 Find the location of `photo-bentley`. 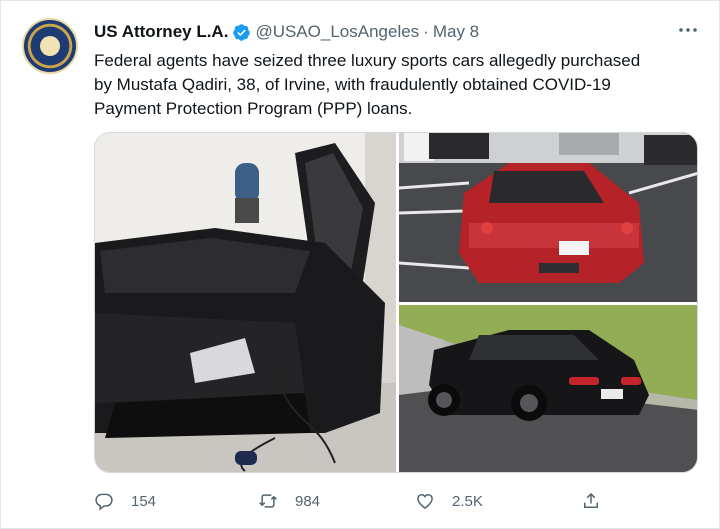

photo-bentley is located at coordinates (548, 388).